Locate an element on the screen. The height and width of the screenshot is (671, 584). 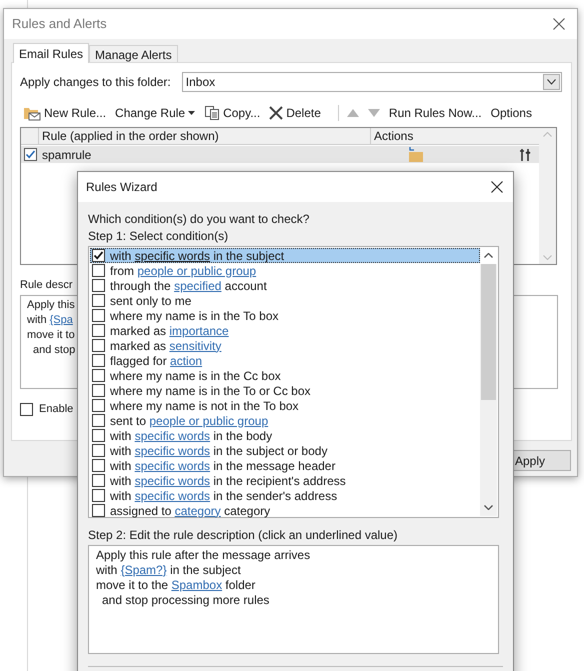
condition-item: with specific words in the subject is located at coordinates (285, 255).